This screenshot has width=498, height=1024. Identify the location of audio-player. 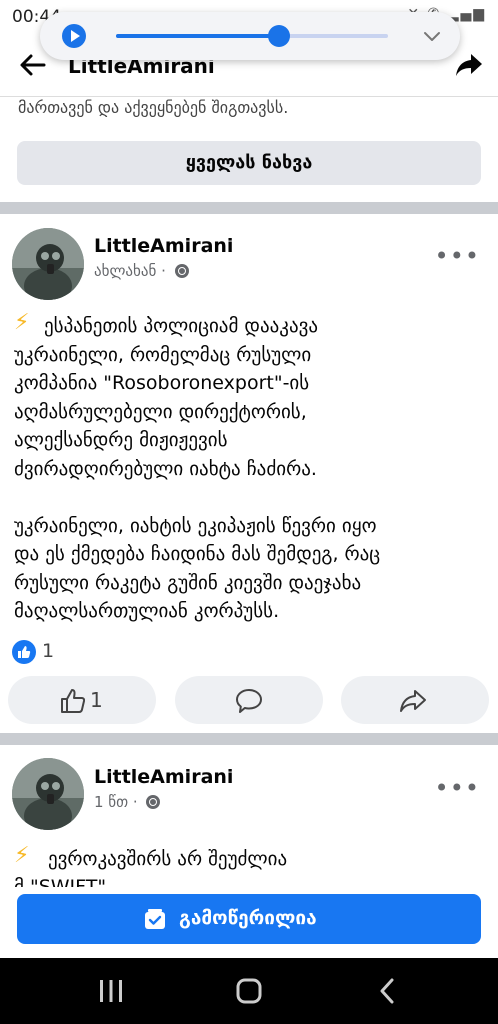
(250, 36).